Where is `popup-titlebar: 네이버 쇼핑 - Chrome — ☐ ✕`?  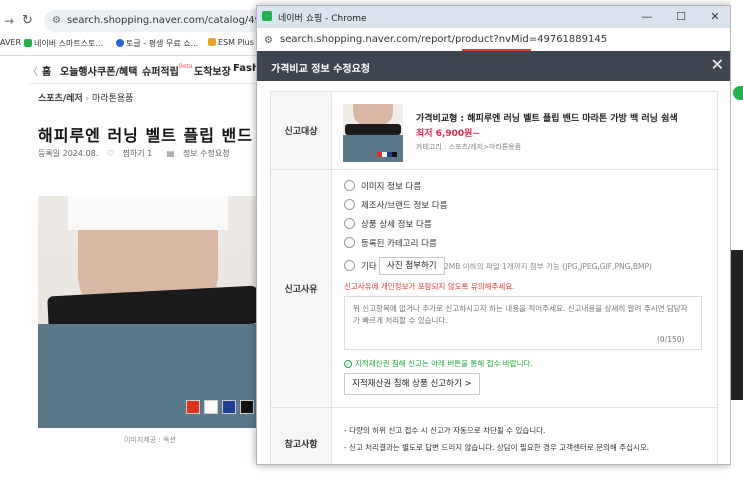 popup-titlebar: 네이버 쇼핑 - Chrome — ☐ ✕ is located at coordinates (493, 17).